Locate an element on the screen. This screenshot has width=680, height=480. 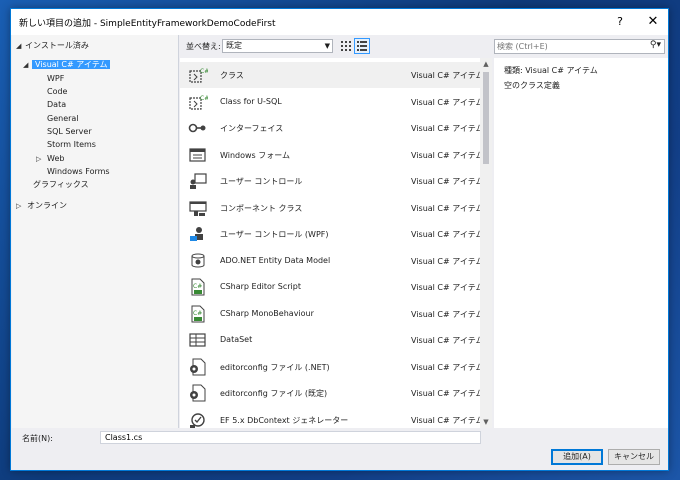
tree-node-sql-server: SQL Server is located at coordinates (69, 131).